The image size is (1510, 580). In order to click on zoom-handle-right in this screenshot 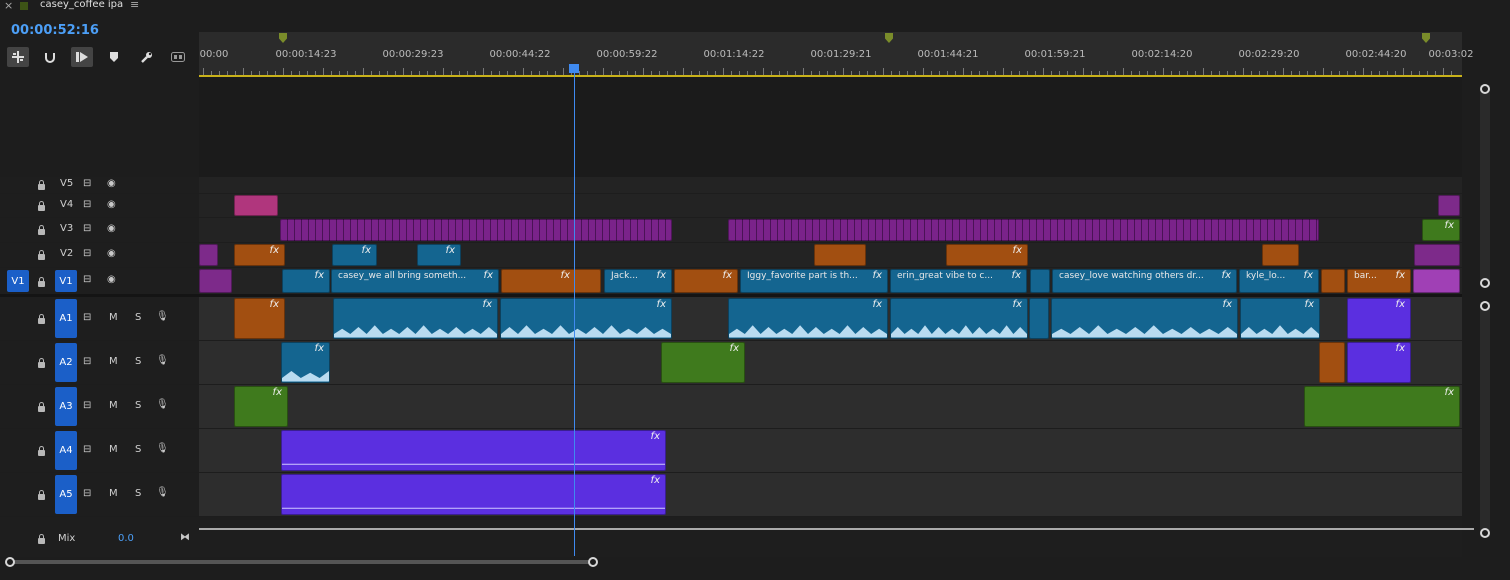, I will do `click(593, 562)`.